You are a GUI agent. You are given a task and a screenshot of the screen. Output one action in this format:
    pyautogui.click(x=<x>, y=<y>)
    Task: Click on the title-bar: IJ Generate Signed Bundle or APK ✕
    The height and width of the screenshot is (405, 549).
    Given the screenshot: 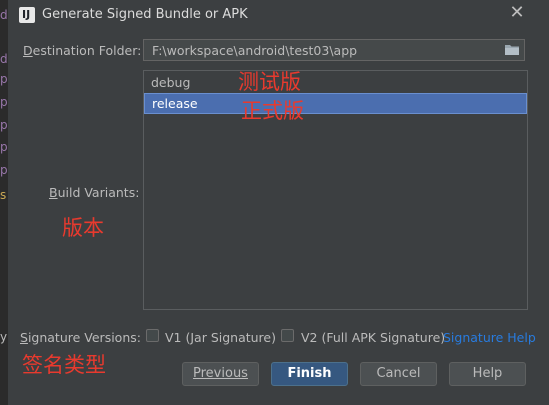 What is the action you would take?
    pyautogui.click(x=278, y=15)
    